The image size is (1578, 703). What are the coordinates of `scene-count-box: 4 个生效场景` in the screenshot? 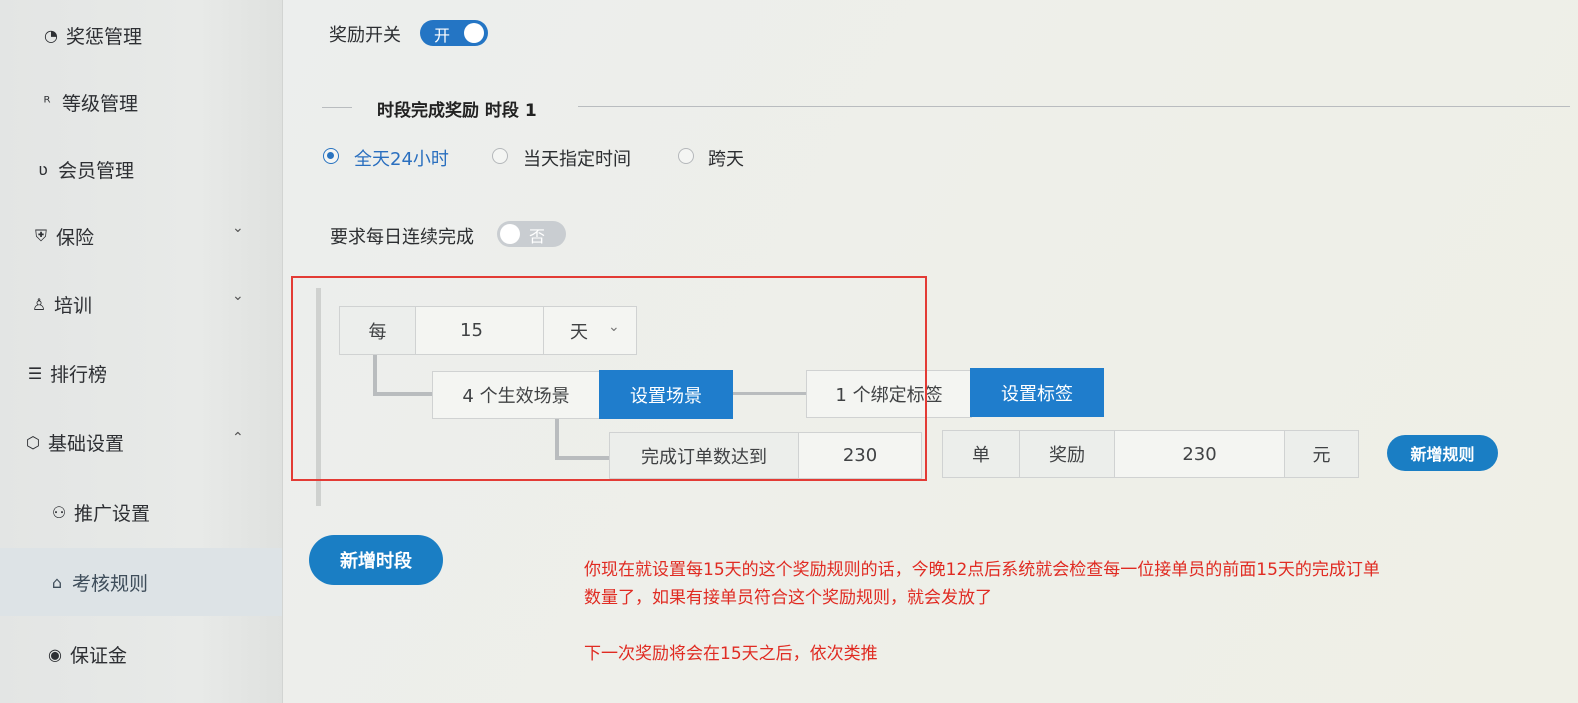 It's located at (516, 395).